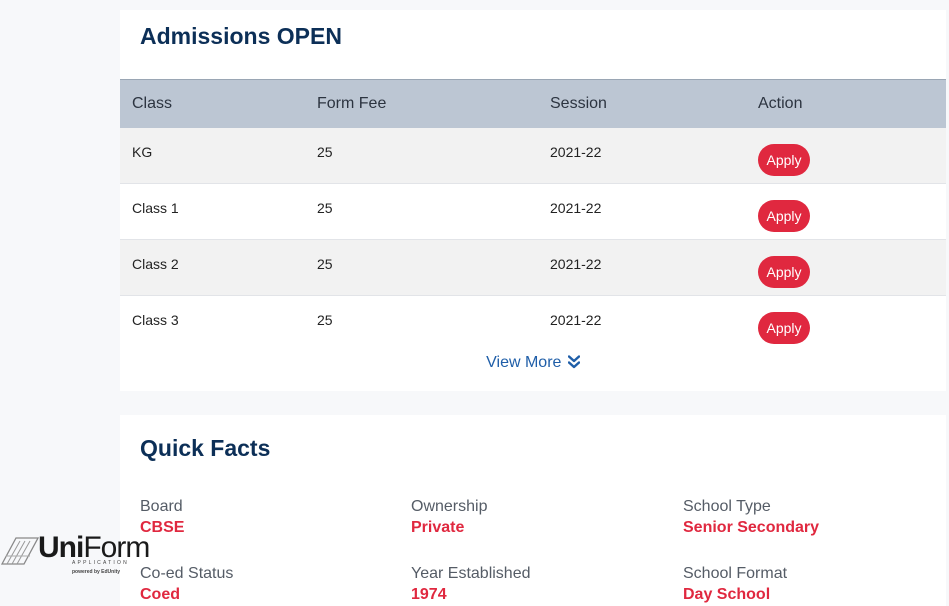 This screenshot has height=606, width=949. Describe the element at coordinates (421, 103) in the screenshot. I see `column-header-form-fee: Form Fee` at that location.